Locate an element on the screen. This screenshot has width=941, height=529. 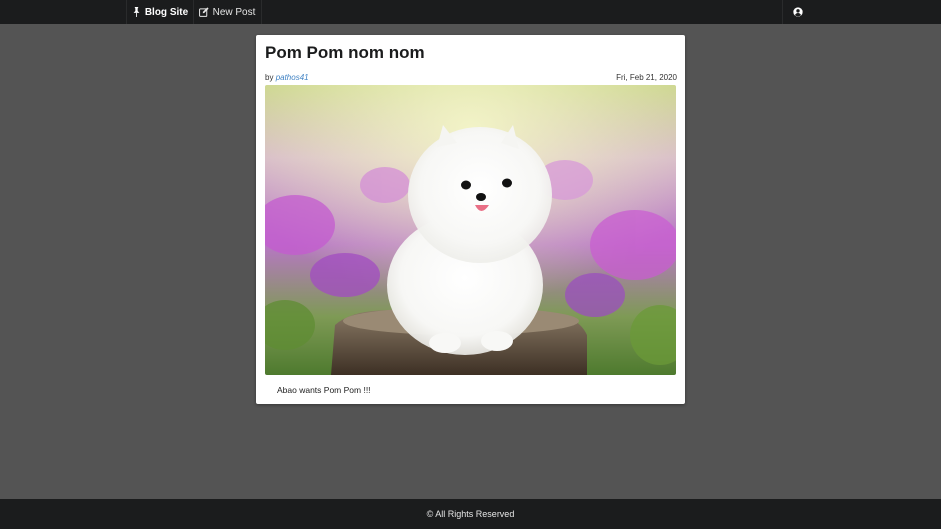
post-body: Abao wants Pom Pom !!! is located at coordinates (324, 390).